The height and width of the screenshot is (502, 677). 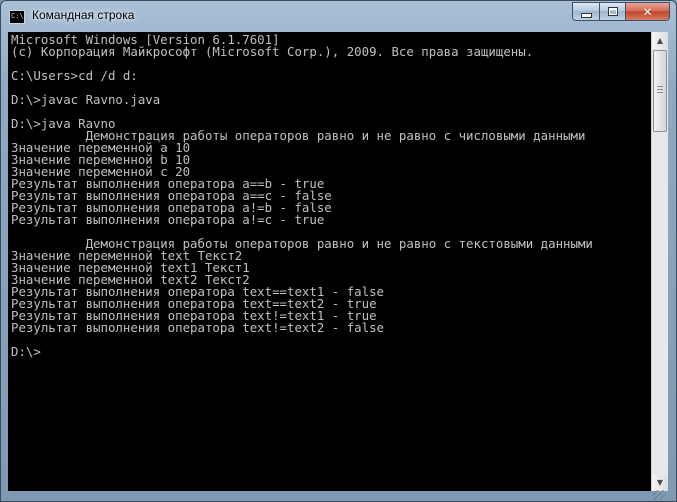 I want to click on scroll-up-button: ▲, so click(x=660, y=40).